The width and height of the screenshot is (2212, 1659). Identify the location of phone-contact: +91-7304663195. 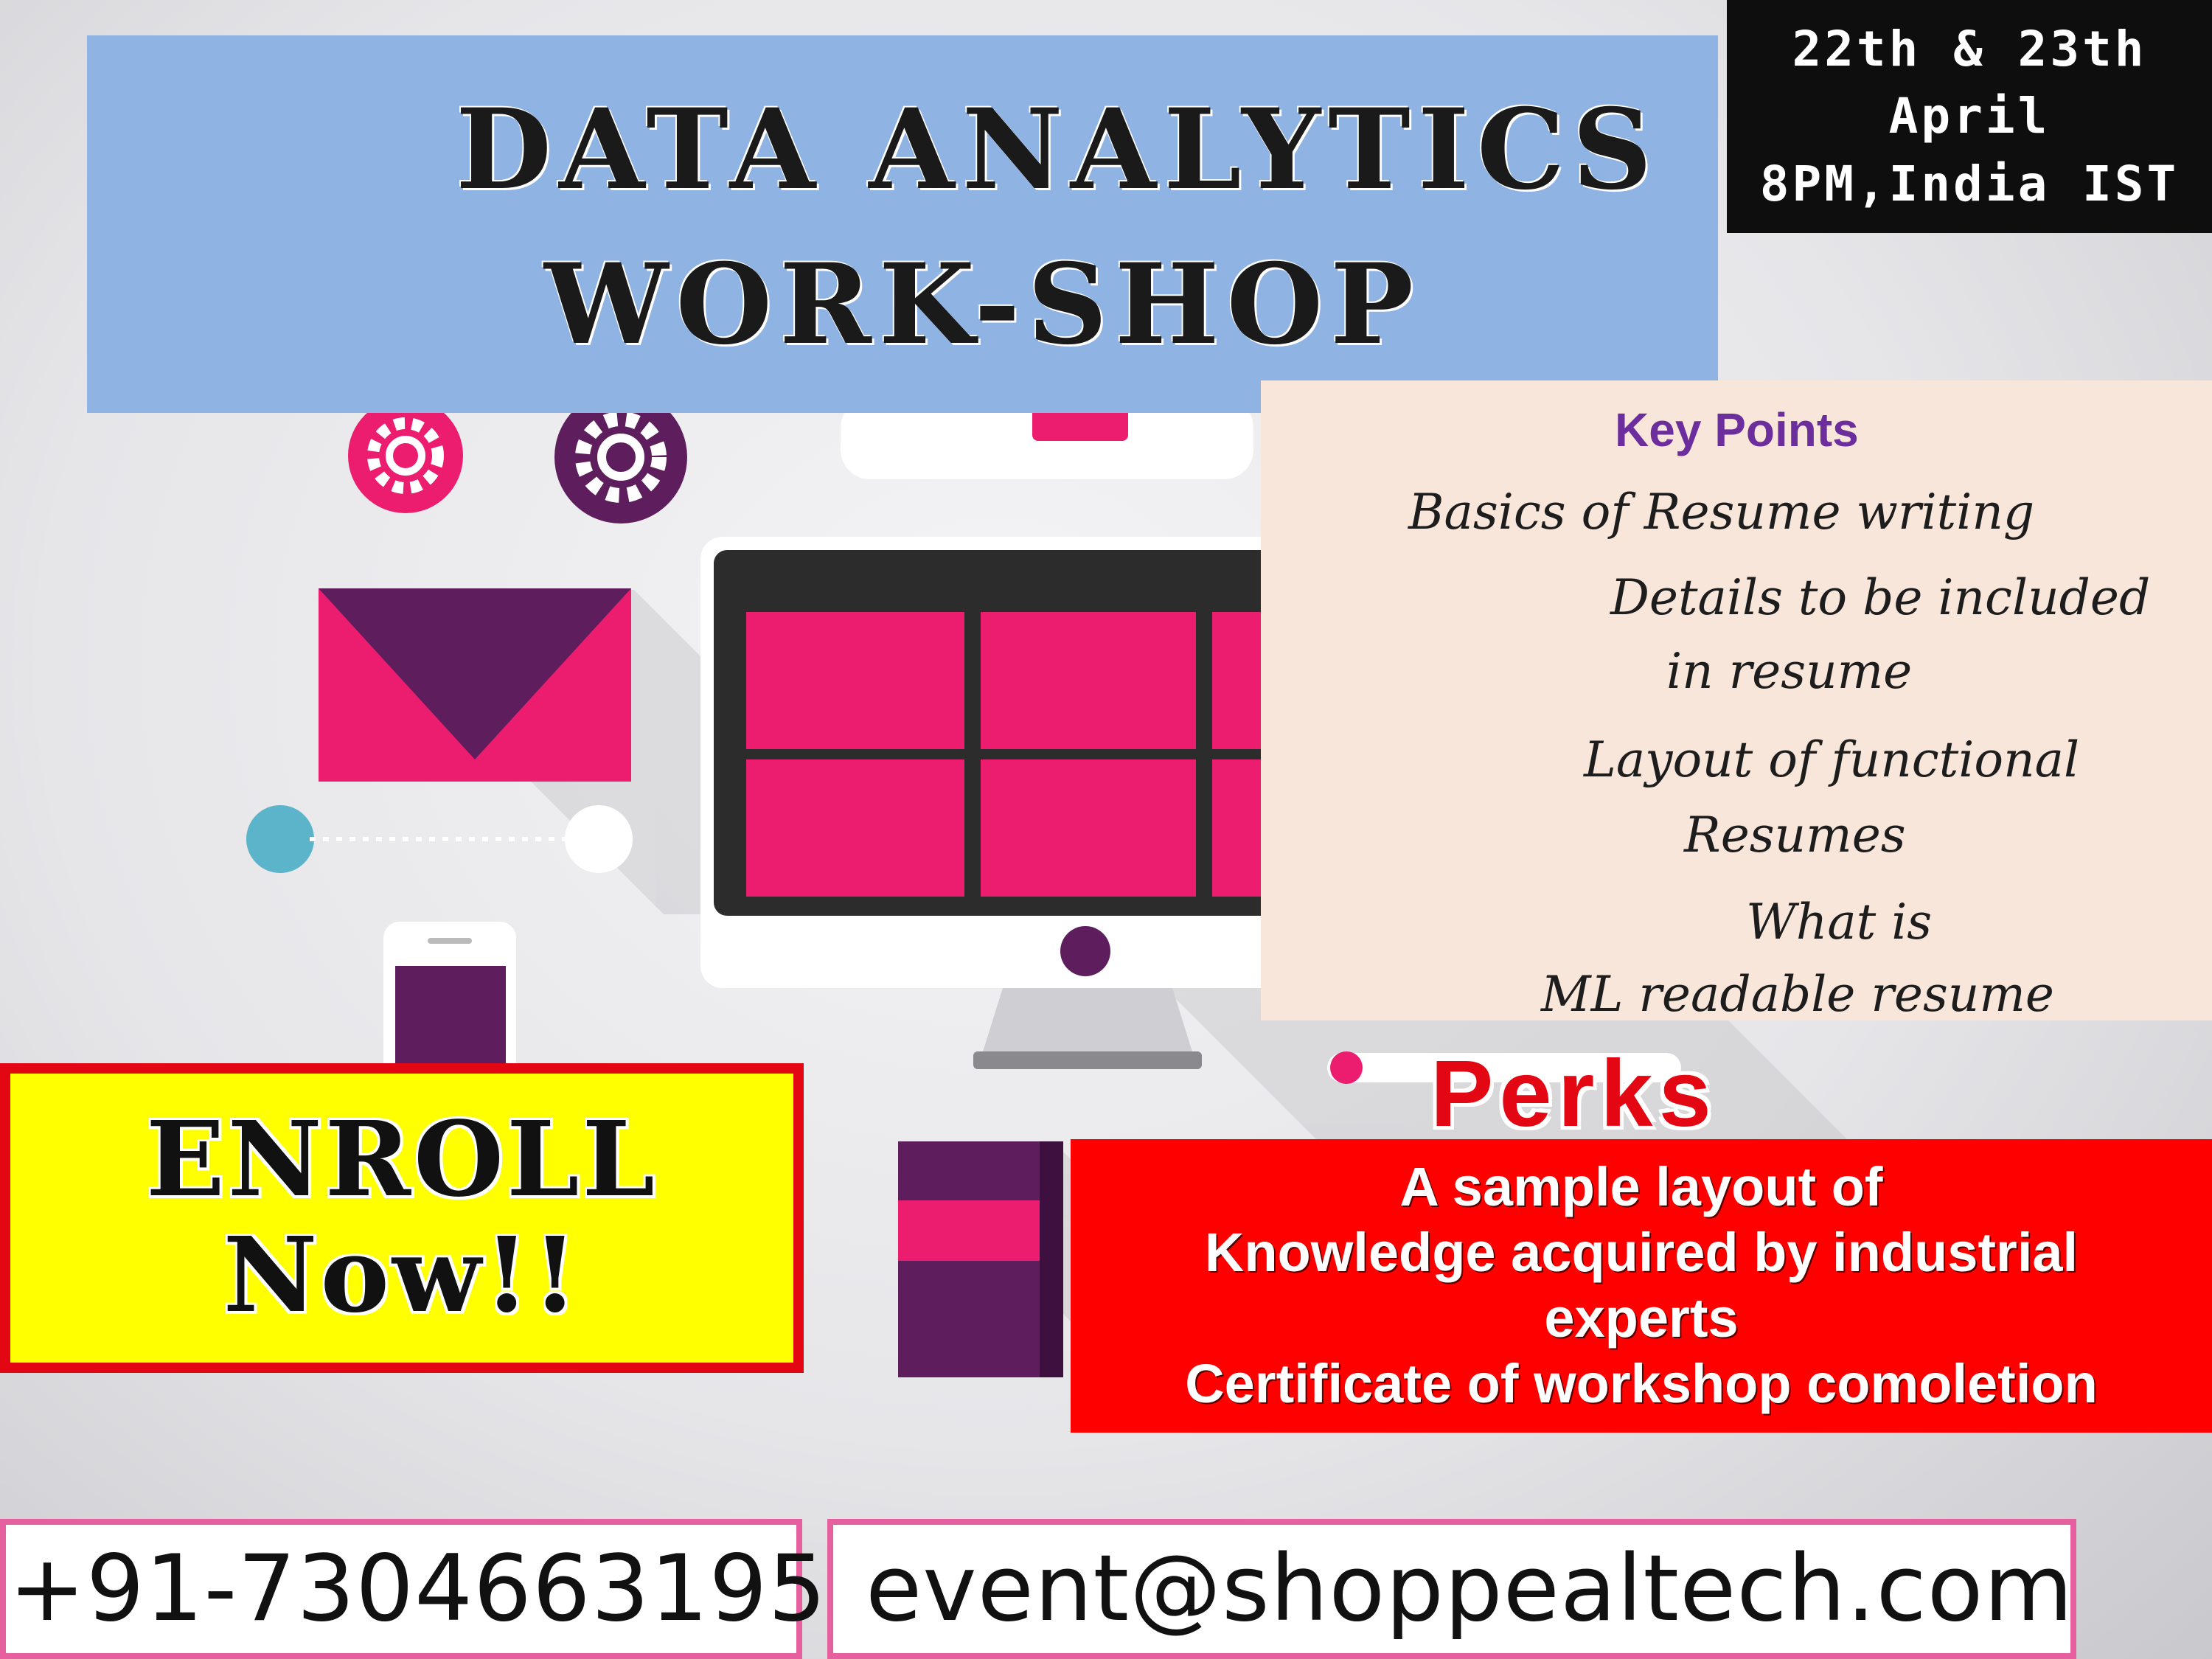
(413, 1589).